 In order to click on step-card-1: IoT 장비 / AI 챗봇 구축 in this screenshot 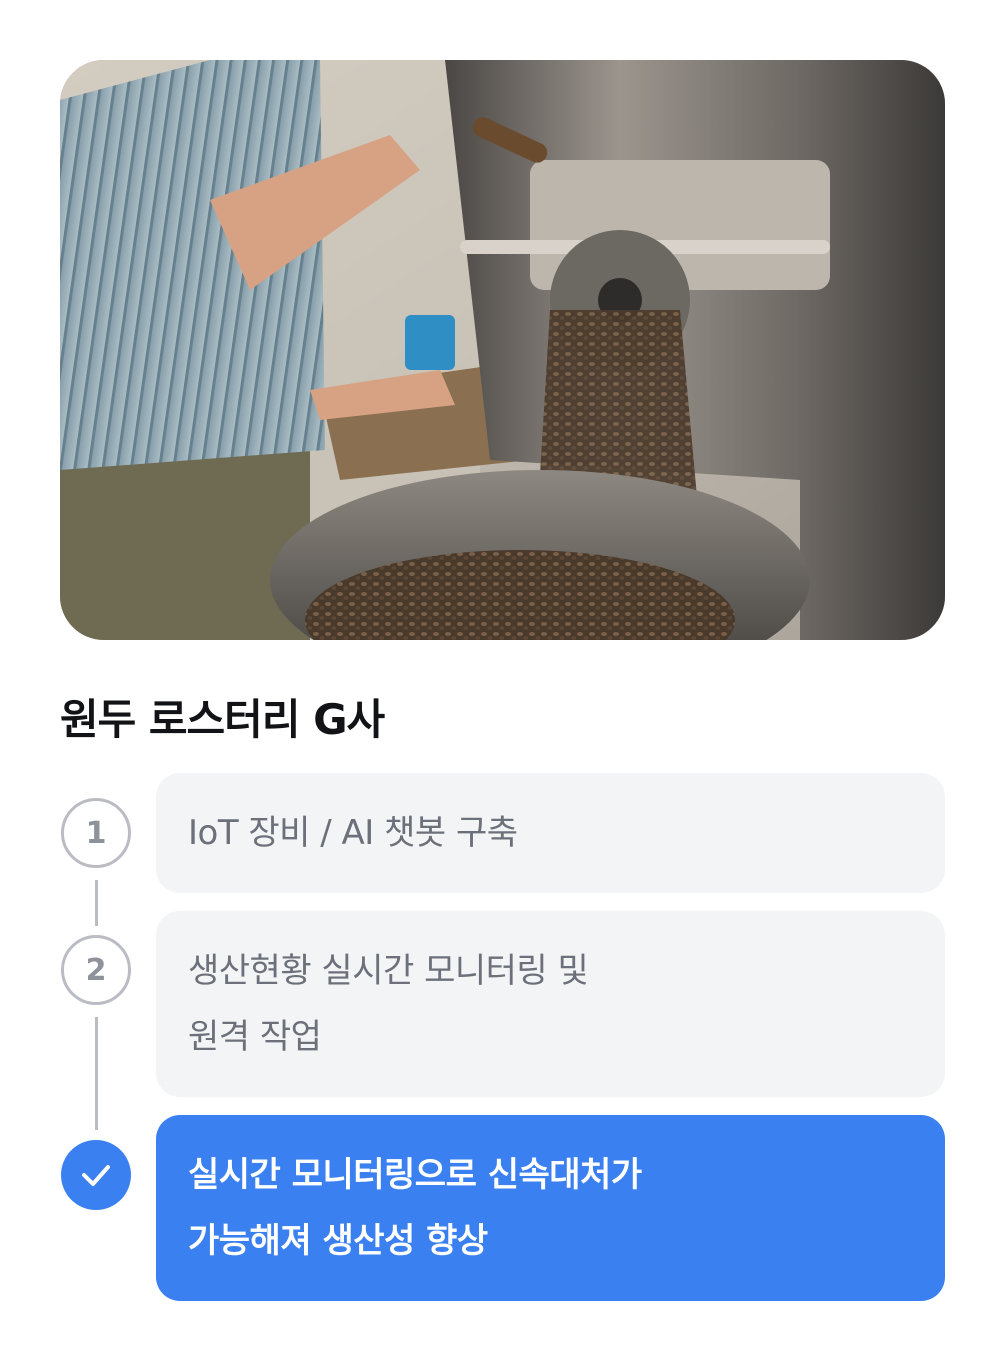, I will do `click(550, 833)`.